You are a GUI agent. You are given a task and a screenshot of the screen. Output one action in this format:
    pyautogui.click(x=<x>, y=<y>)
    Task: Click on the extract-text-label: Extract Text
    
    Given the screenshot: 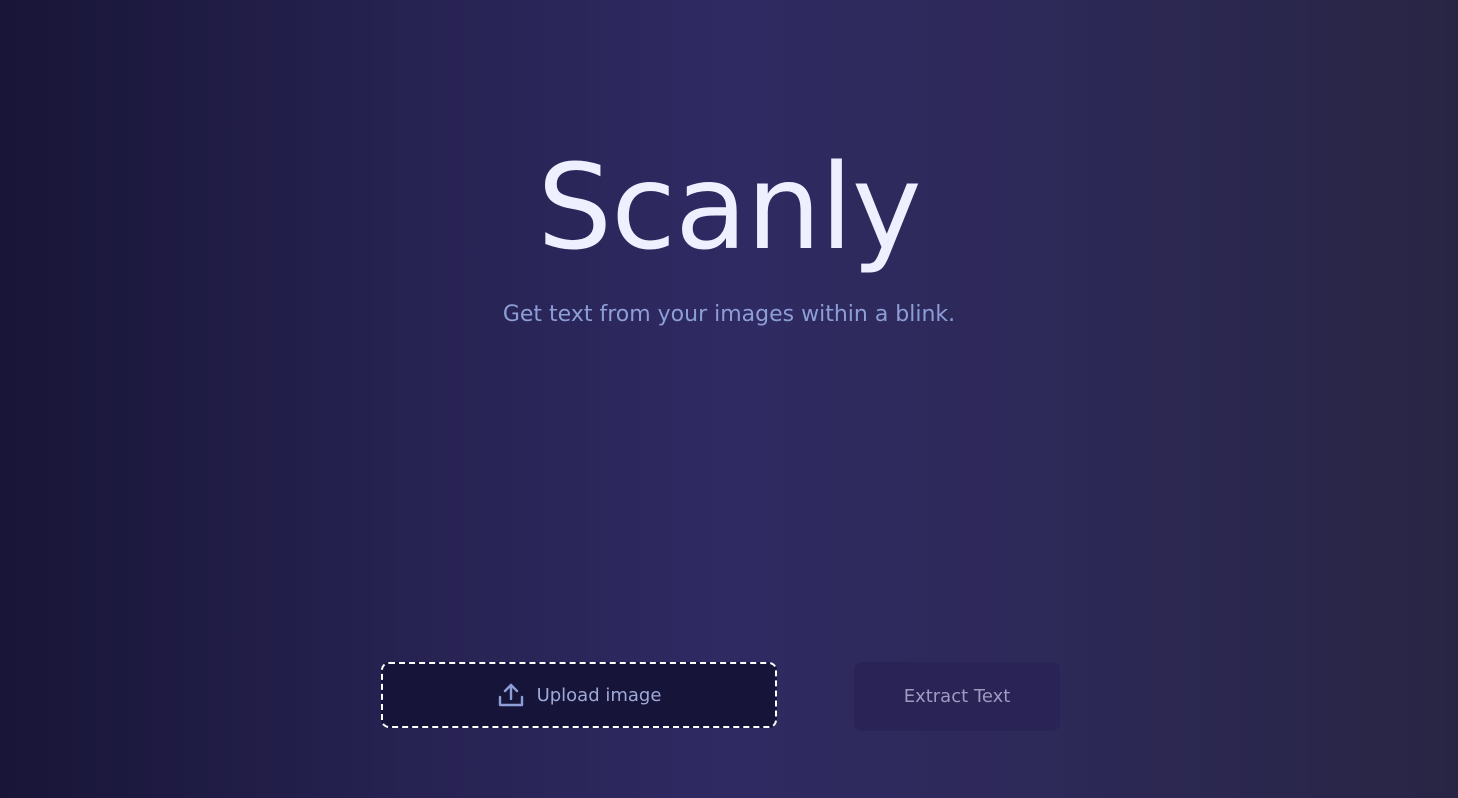 What is the action you would take?
    pyautogui.click(x=957, y=696)
    